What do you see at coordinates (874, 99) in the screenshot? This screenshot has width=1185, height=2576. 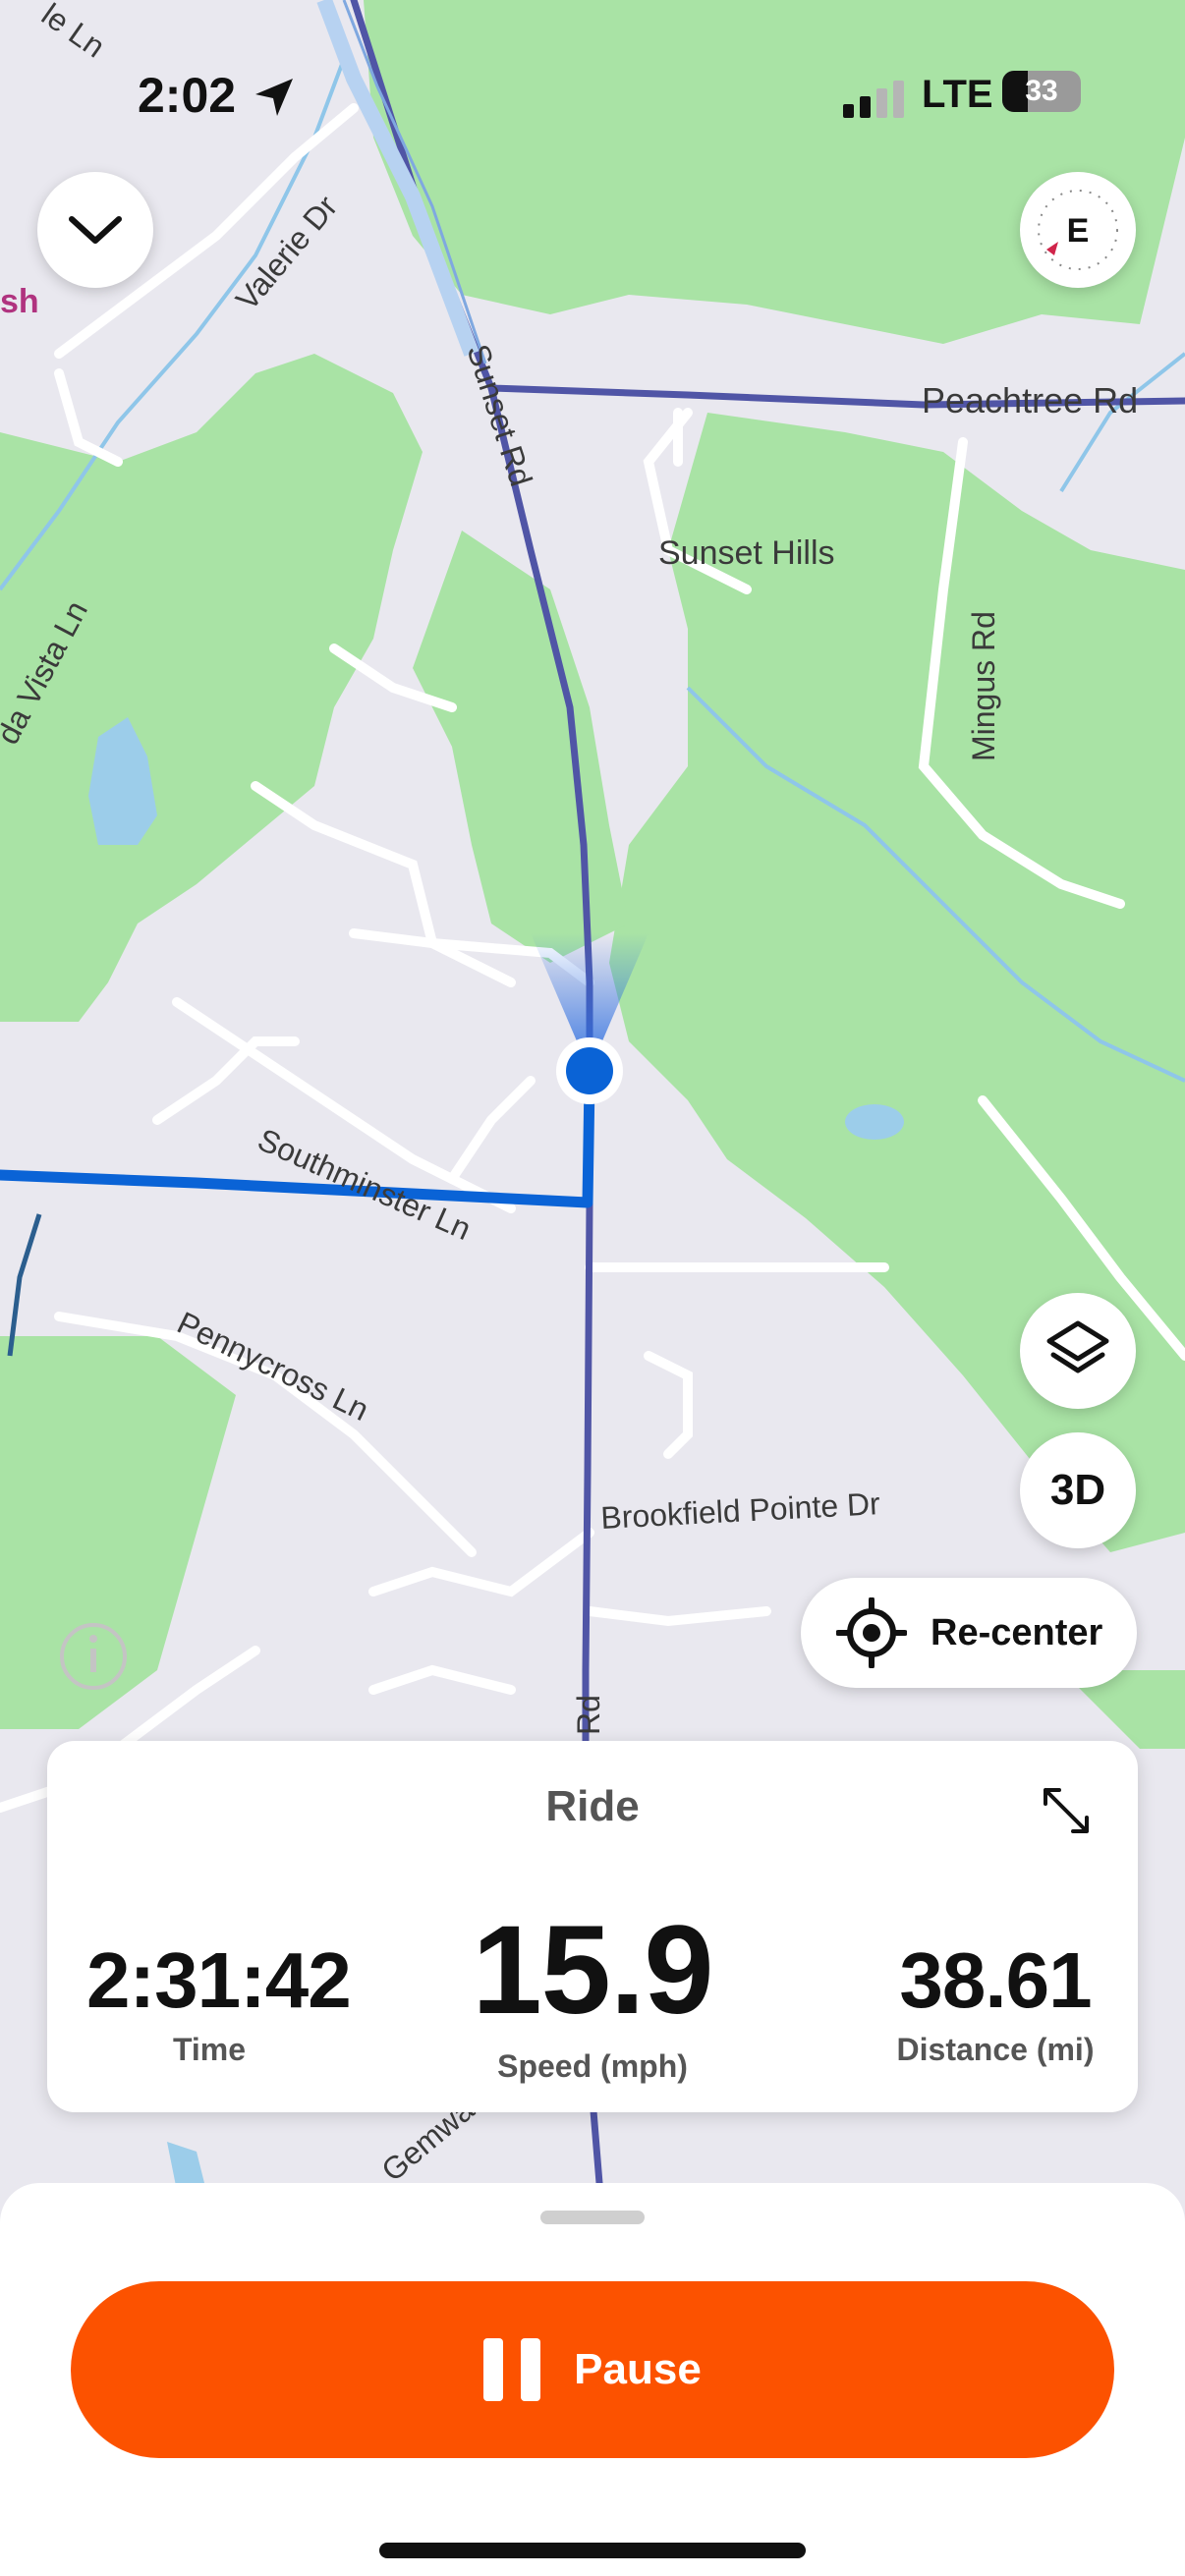 I see `signal-icon` at bounding box center [874, 99].